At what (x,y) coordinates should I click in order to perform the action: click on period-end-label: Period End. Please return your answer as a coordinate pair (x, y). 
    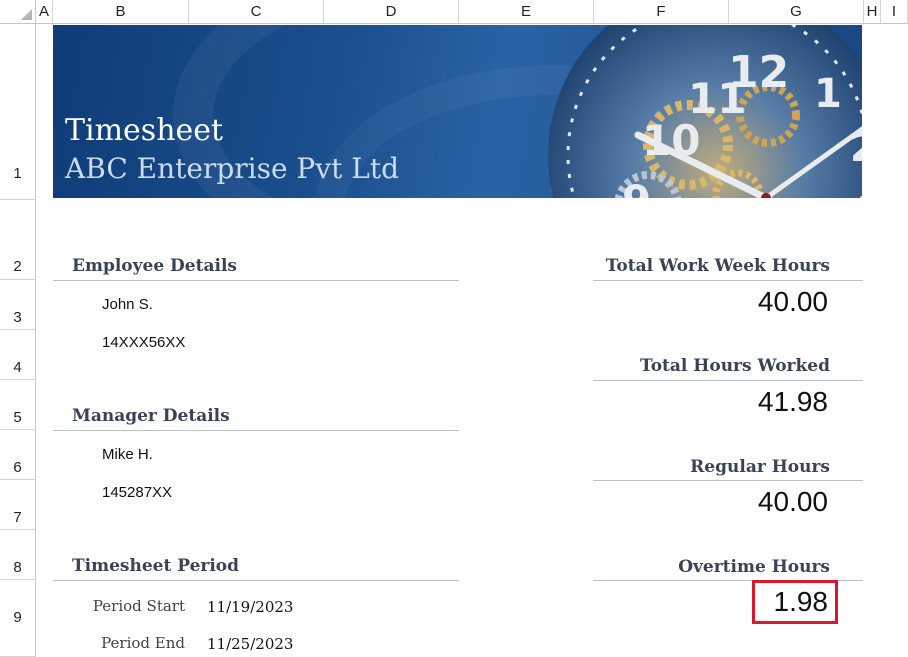
    Looking at the image, I should click on (143, 643).